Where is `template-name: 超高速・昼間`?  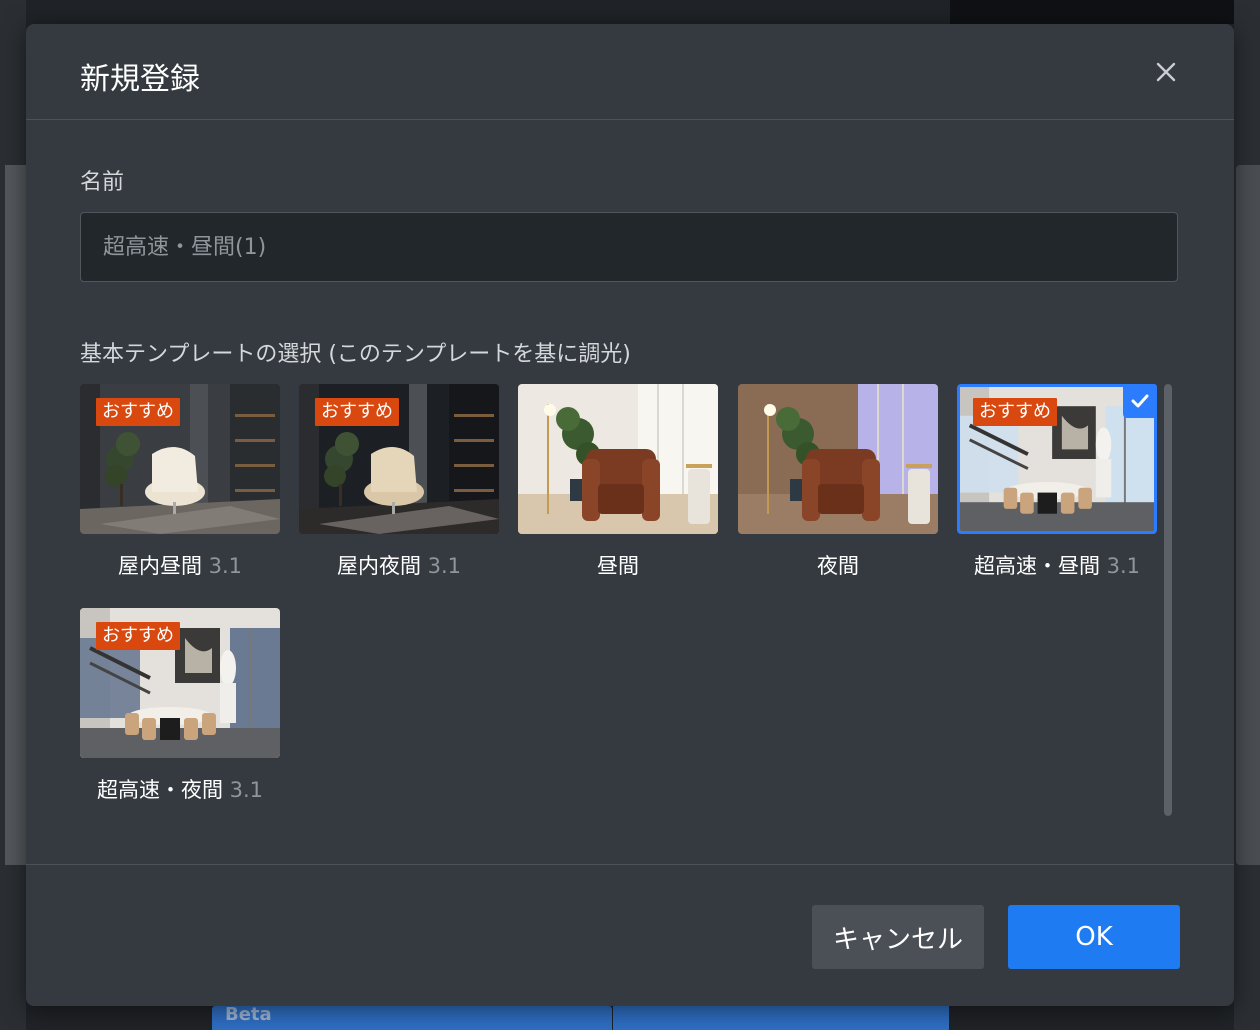 template-name: 超高速・昼間 is located at coordinates (1036, 566).